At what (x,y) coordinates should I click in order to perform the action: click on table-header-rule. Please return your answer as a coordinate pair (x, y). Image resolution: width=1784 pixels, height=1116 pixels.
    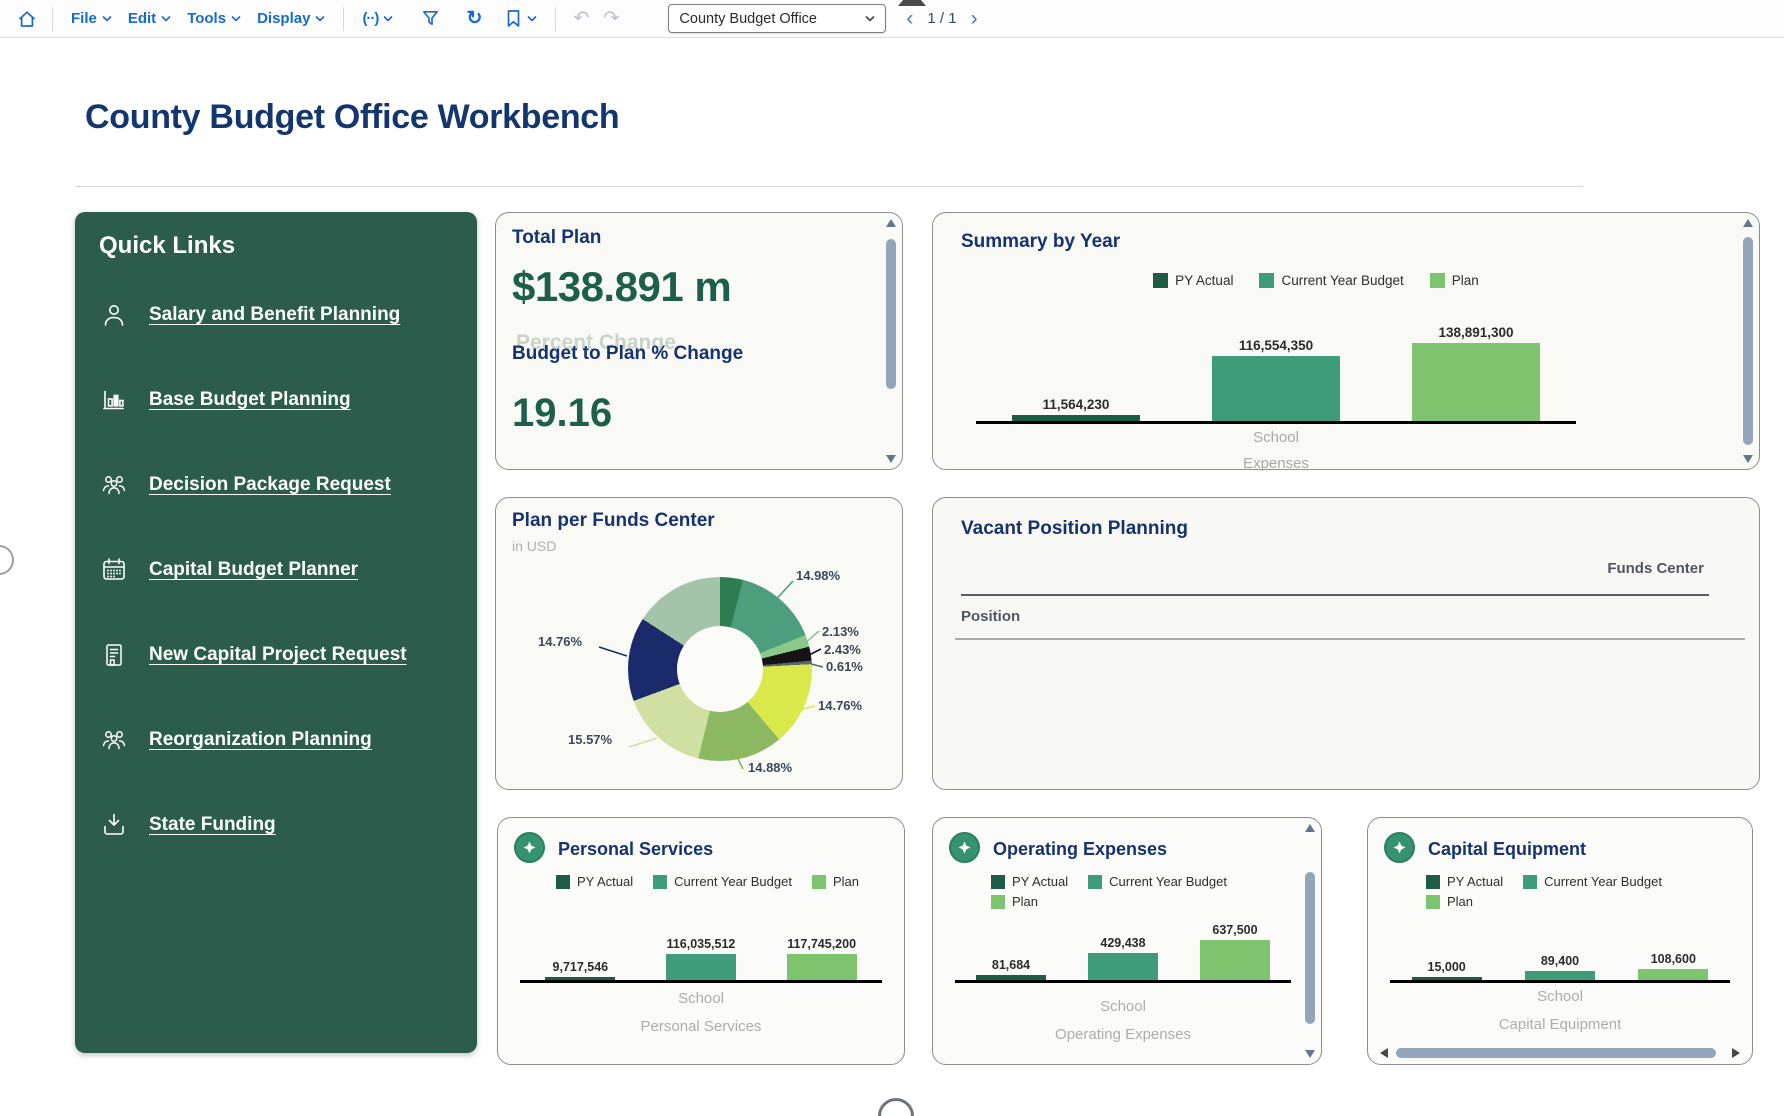
    Looking at the image, I should click on (1335, 595).